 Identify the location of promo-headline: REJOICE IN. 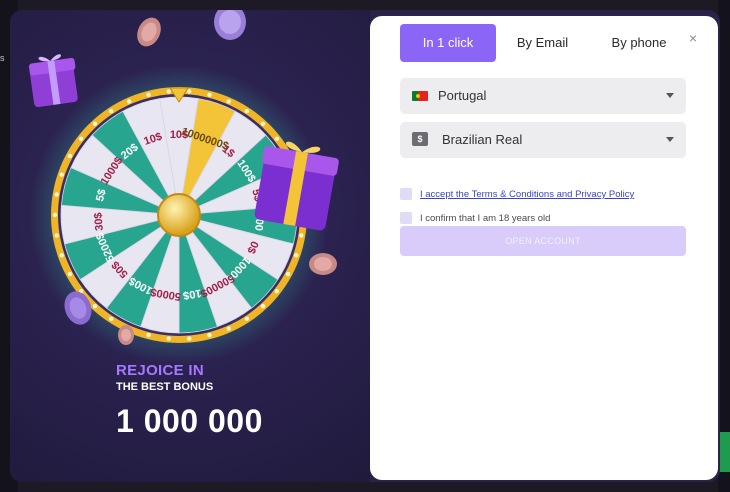
(160, 370).